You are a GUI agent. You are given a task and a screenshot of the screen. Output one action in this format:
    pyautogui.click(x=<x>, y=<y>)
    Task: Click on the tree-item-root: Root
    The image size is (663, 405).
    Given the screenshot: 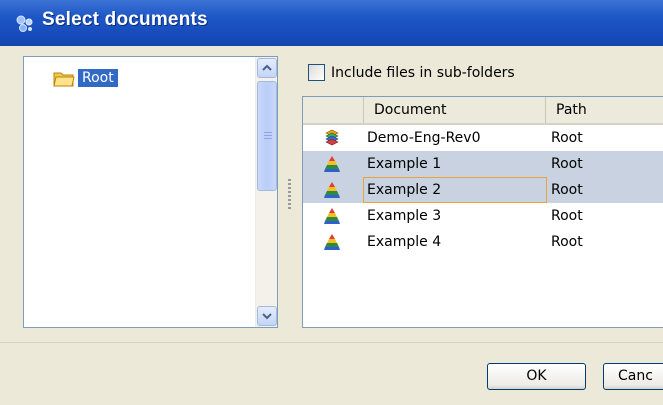 What is the action you would take?
    pyautogui.click(x=85, y=78)
    